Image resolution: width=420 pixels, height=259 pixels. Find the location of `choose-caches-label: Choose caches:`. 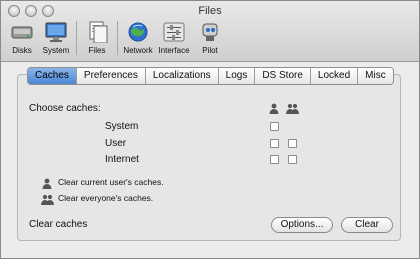

choose-caches-label: Choose caches: is located at coordinates (65, 108).